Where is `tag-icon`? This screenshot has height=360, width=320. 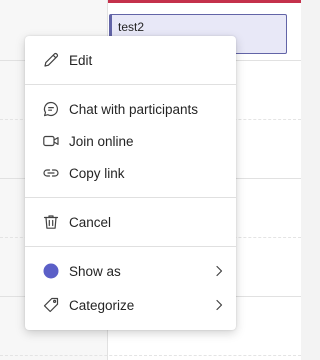 tag-icon is located at coordinates (51, 305).